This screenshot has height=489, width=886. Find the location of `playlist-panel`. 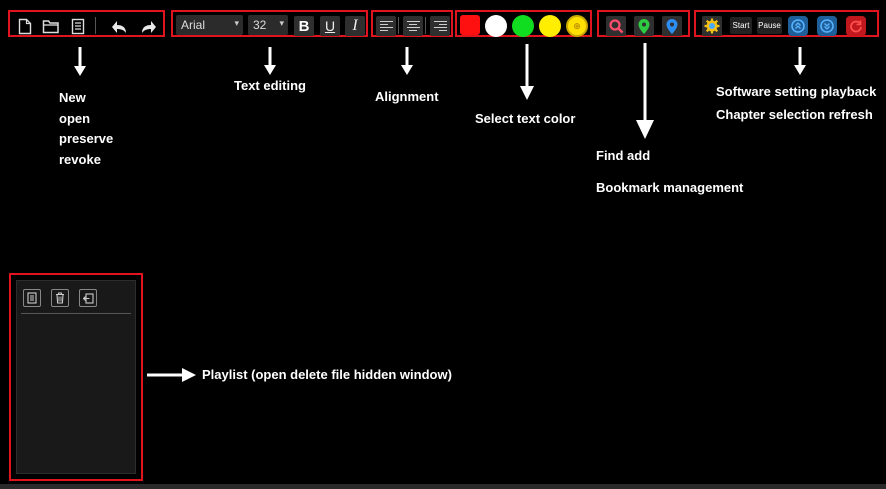

playlist-panel is located at coordinates (76, 377).